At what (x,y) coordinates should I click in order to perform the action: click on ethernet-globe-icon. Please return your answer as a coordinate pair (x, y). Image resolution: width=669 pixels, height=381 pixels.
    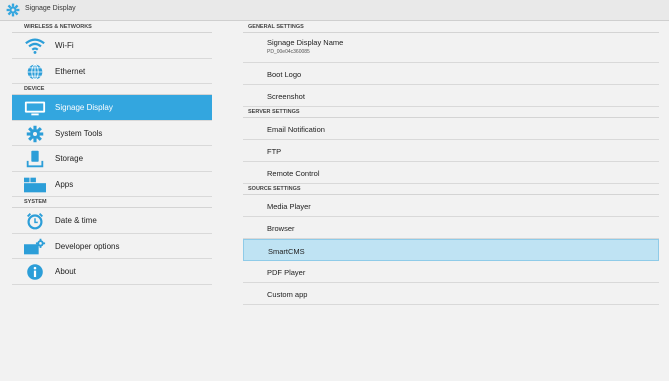
    Looking at the image, I should click on (35, 71).